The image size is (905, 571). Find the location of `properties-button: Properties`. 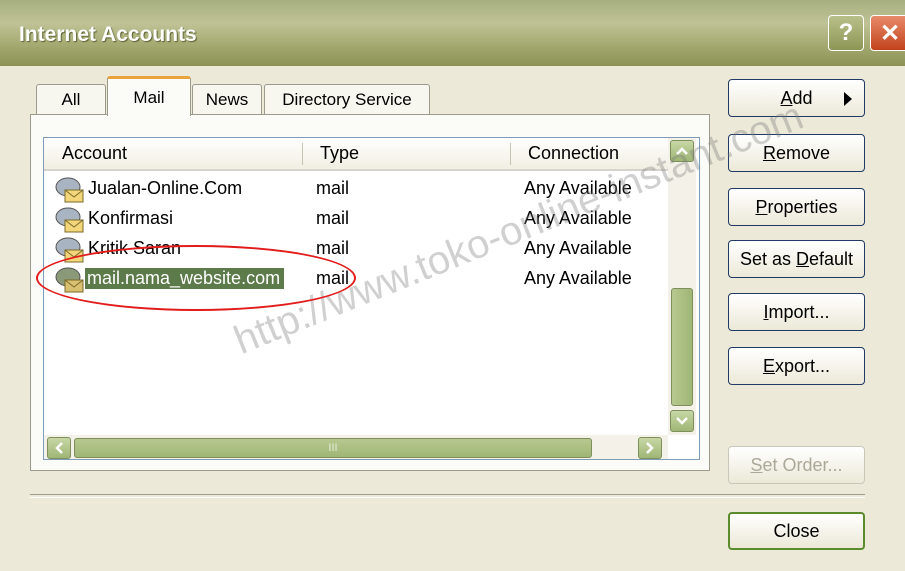

properties-button: Properties is located at coordinates (796, 207).